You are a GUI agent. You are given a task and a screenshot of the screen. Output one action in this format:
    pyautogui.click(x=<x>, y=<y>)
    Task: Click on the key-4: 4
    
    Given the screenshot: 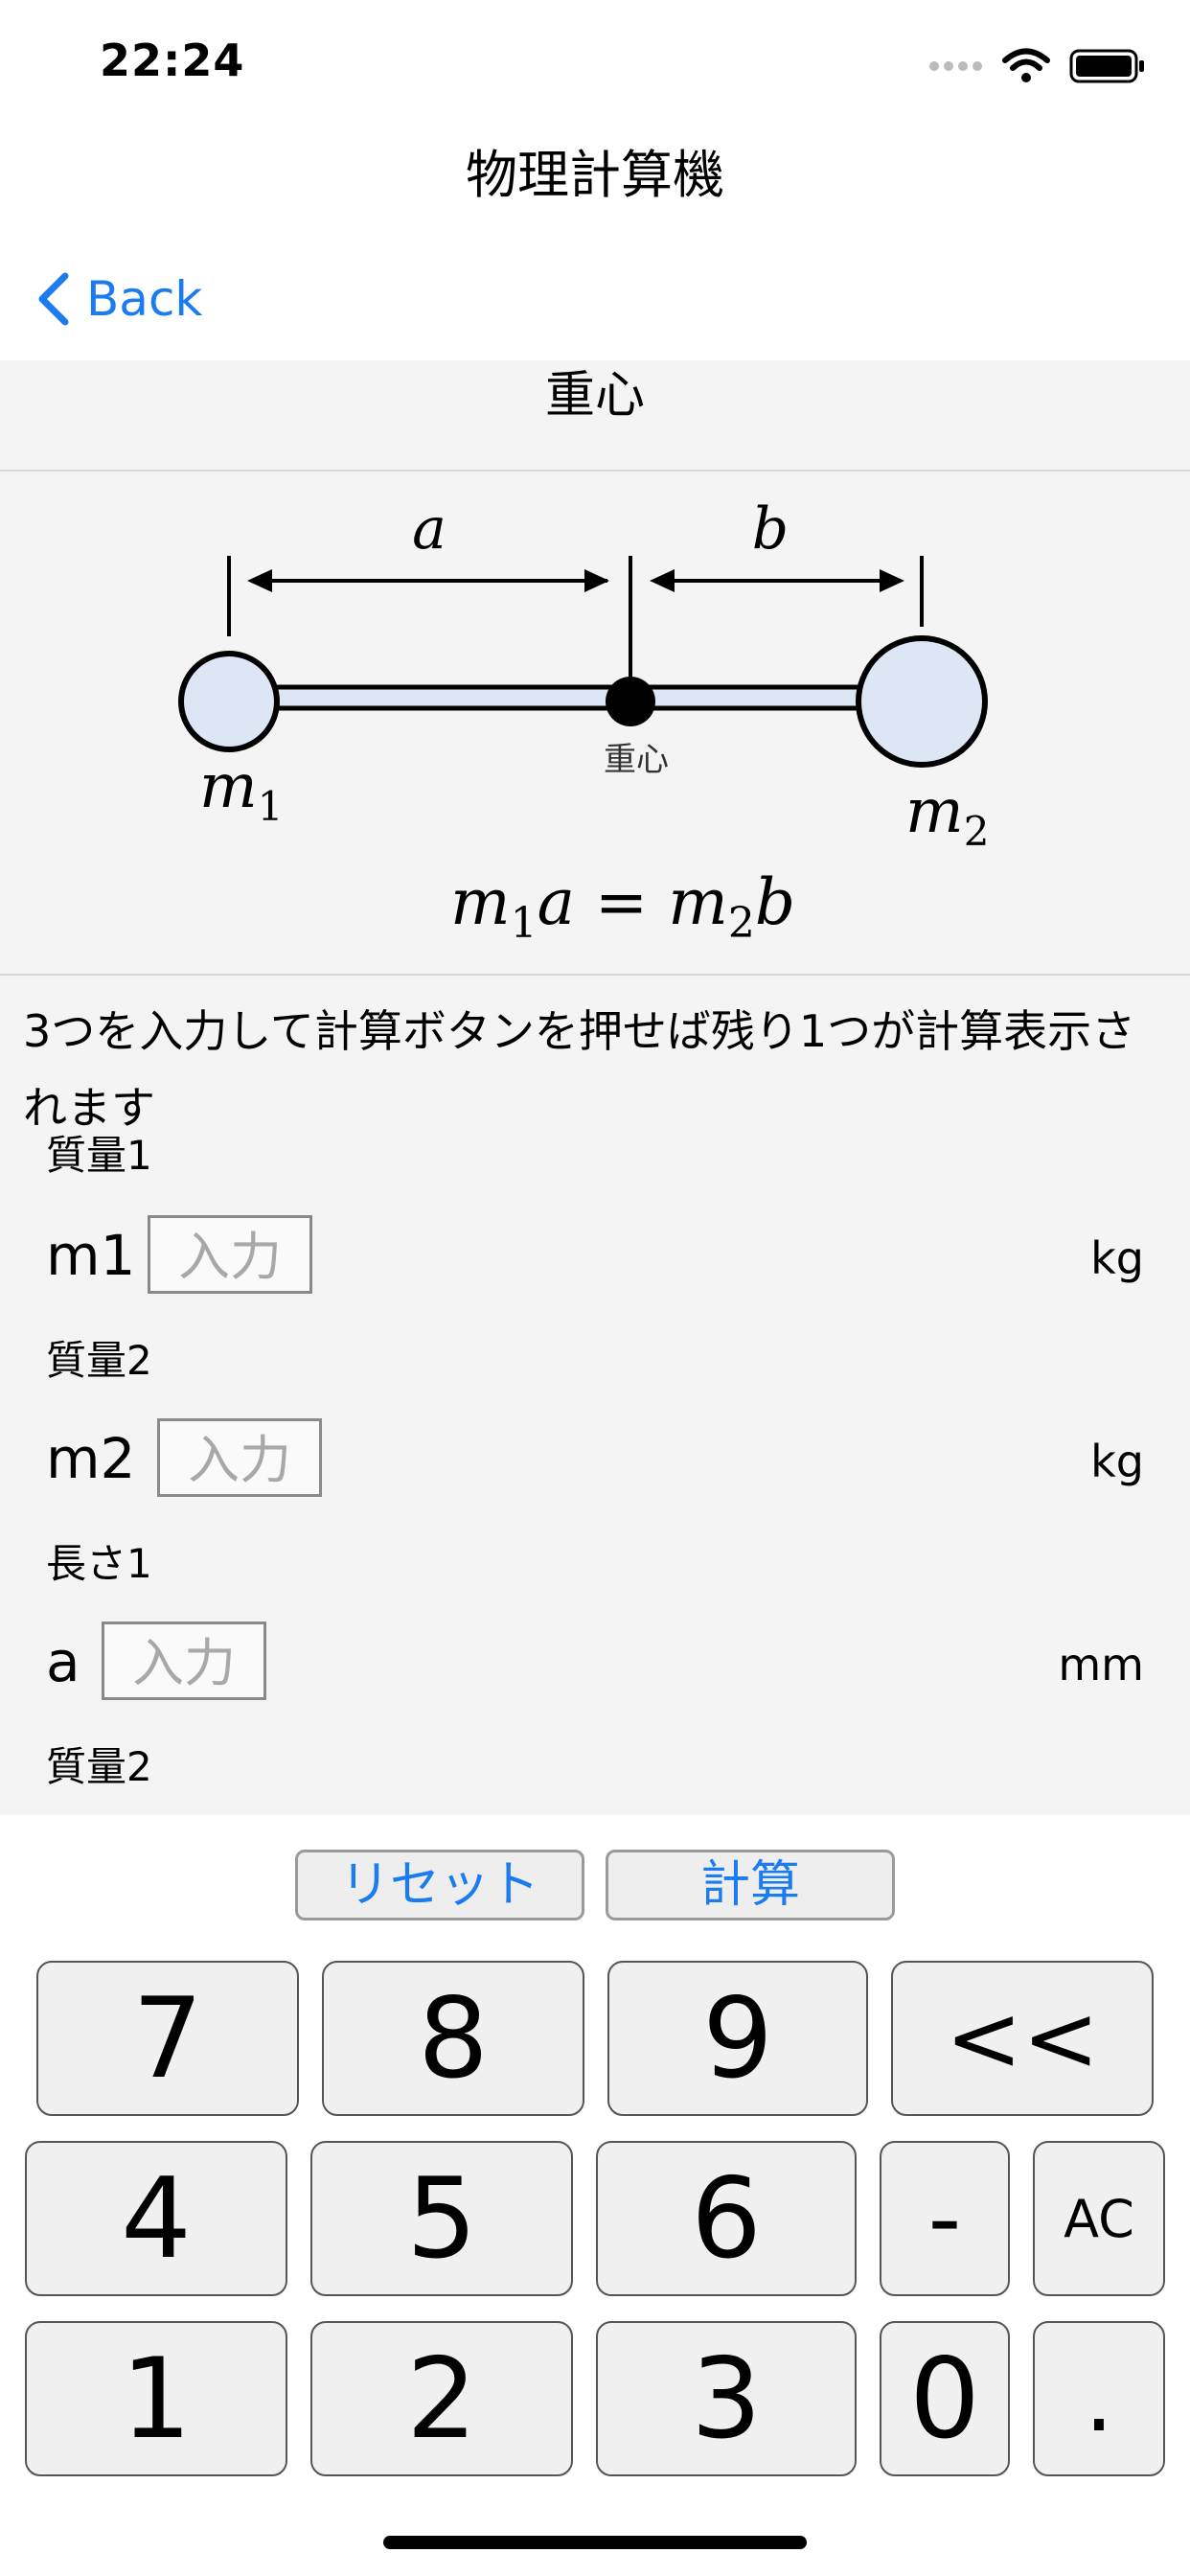 What is the action you would take?
    pyautogui.click(x=156, y=2218)
    